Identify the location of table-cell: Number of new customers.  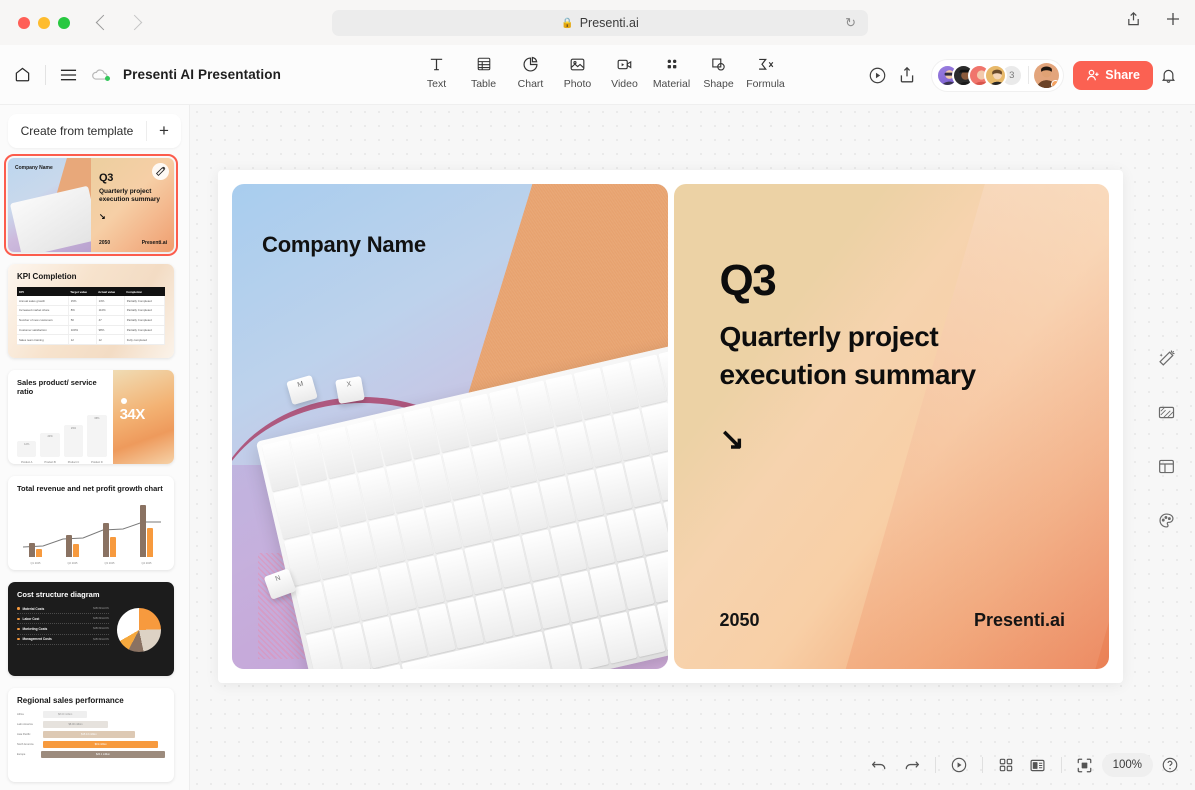
(43, 320).